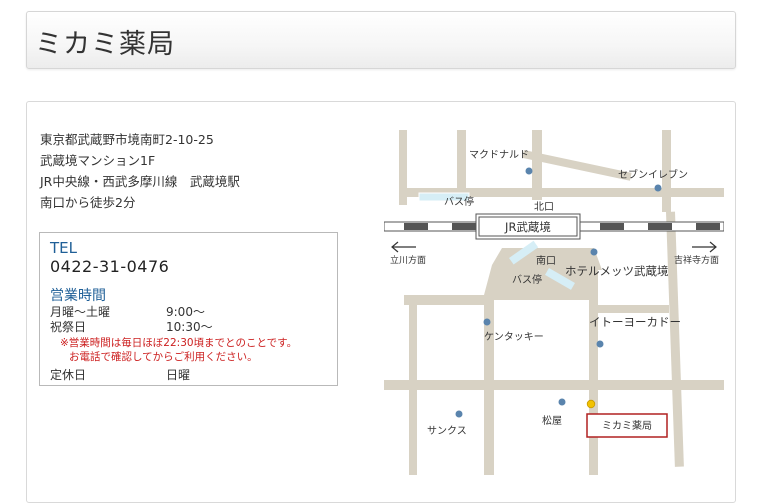 This screenshot has width=766, height=503. I want to click on right-direction-label: 吉祥寺方面, so click(696, 260).